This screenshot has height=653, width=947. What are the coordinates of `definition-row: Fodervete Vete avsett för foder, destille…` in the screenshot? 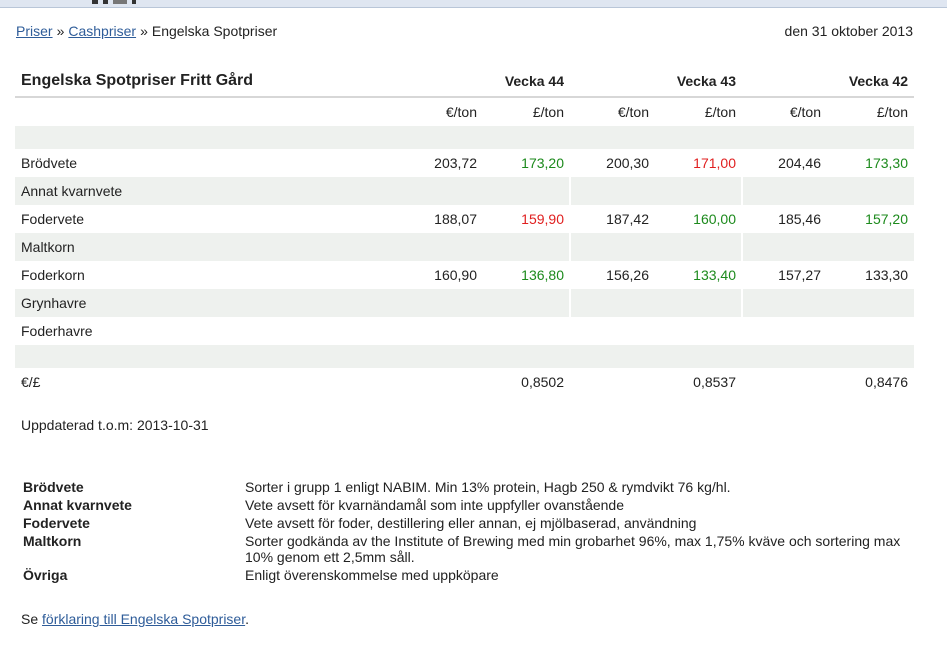 It's located at (466, 523).